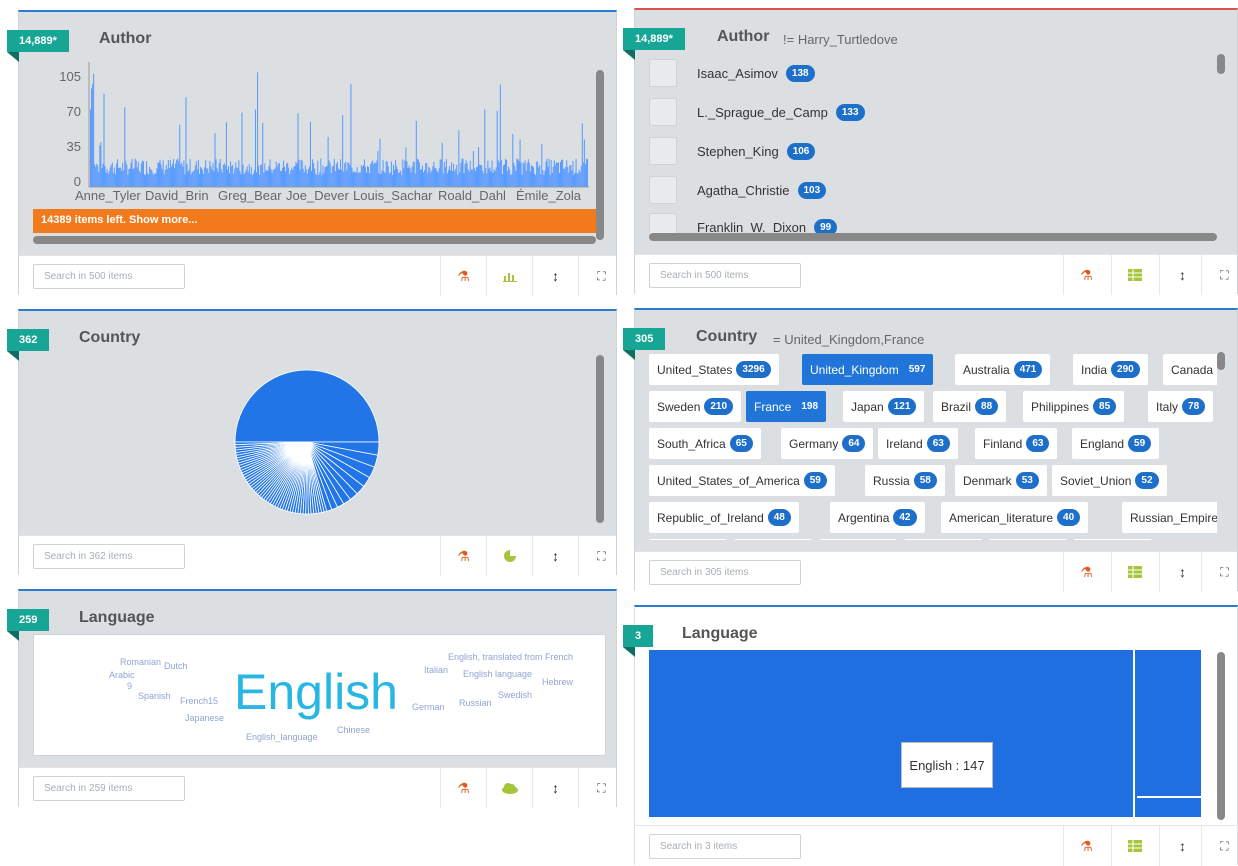 This screenshot has height=866, width=1238. I want to click on country-chip: France 198, so click(786, 406).